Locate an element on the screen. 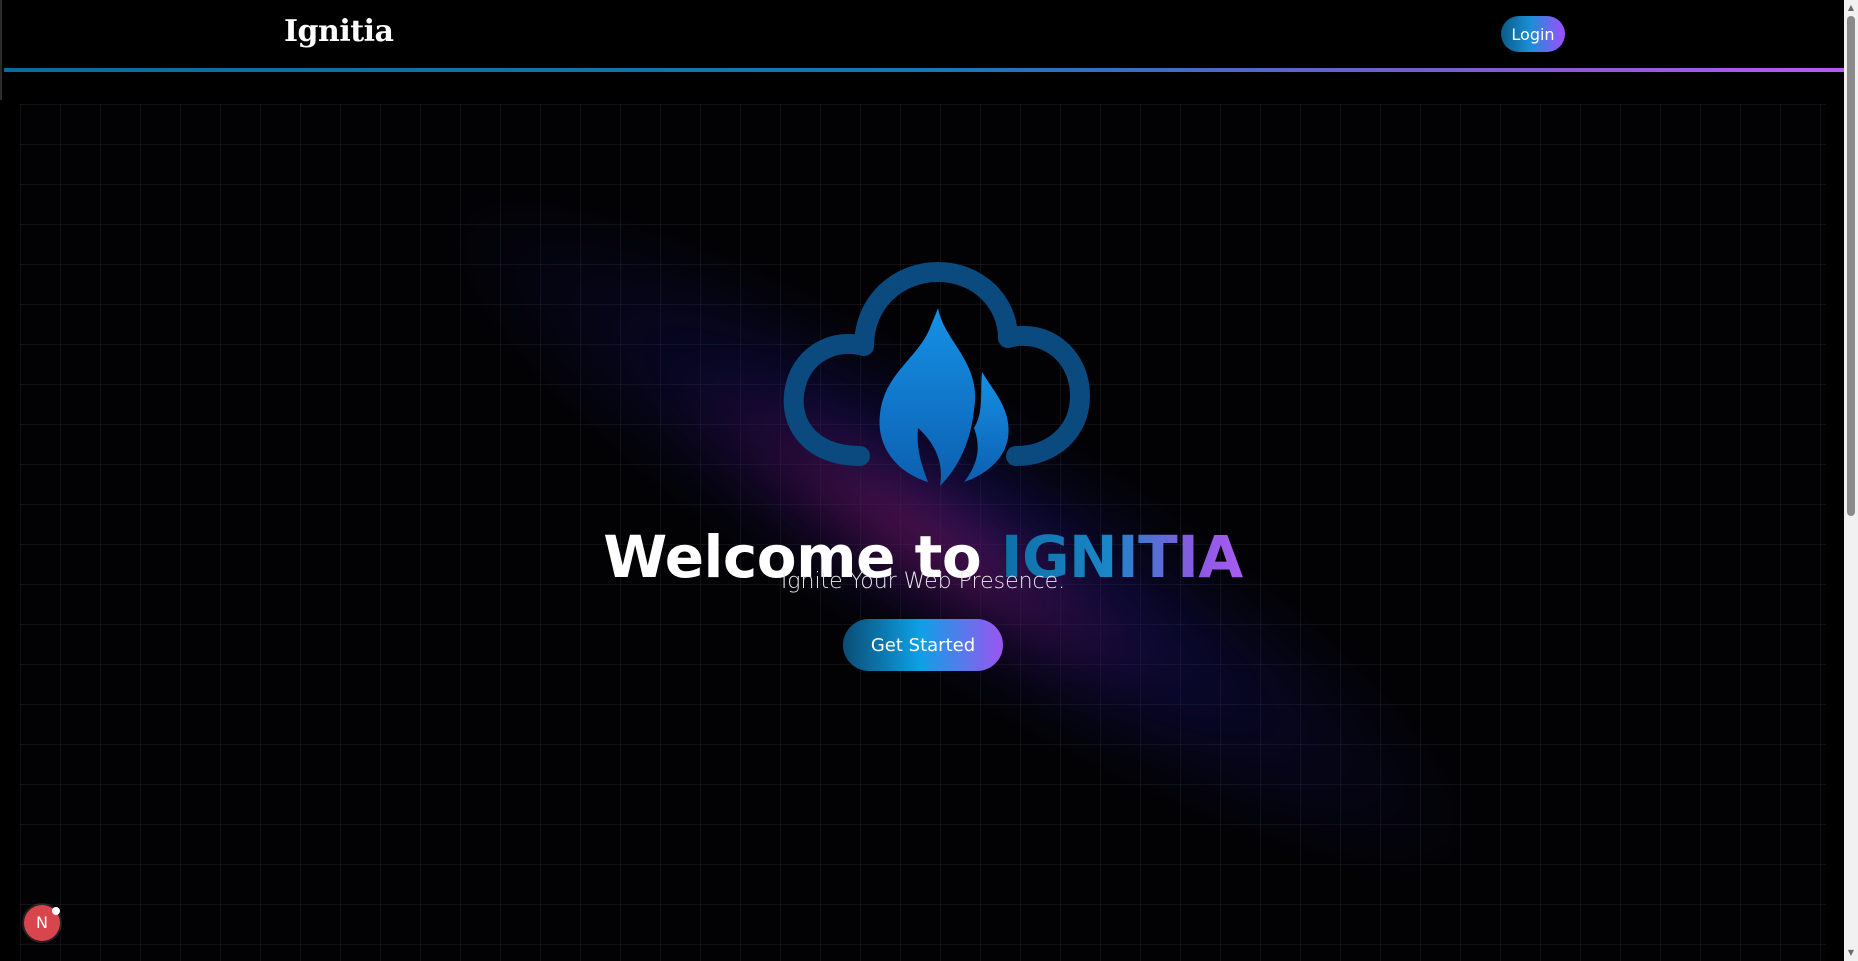  vertical-scrollbar: ▲ ▼ is located at coordinates (1851, 480).